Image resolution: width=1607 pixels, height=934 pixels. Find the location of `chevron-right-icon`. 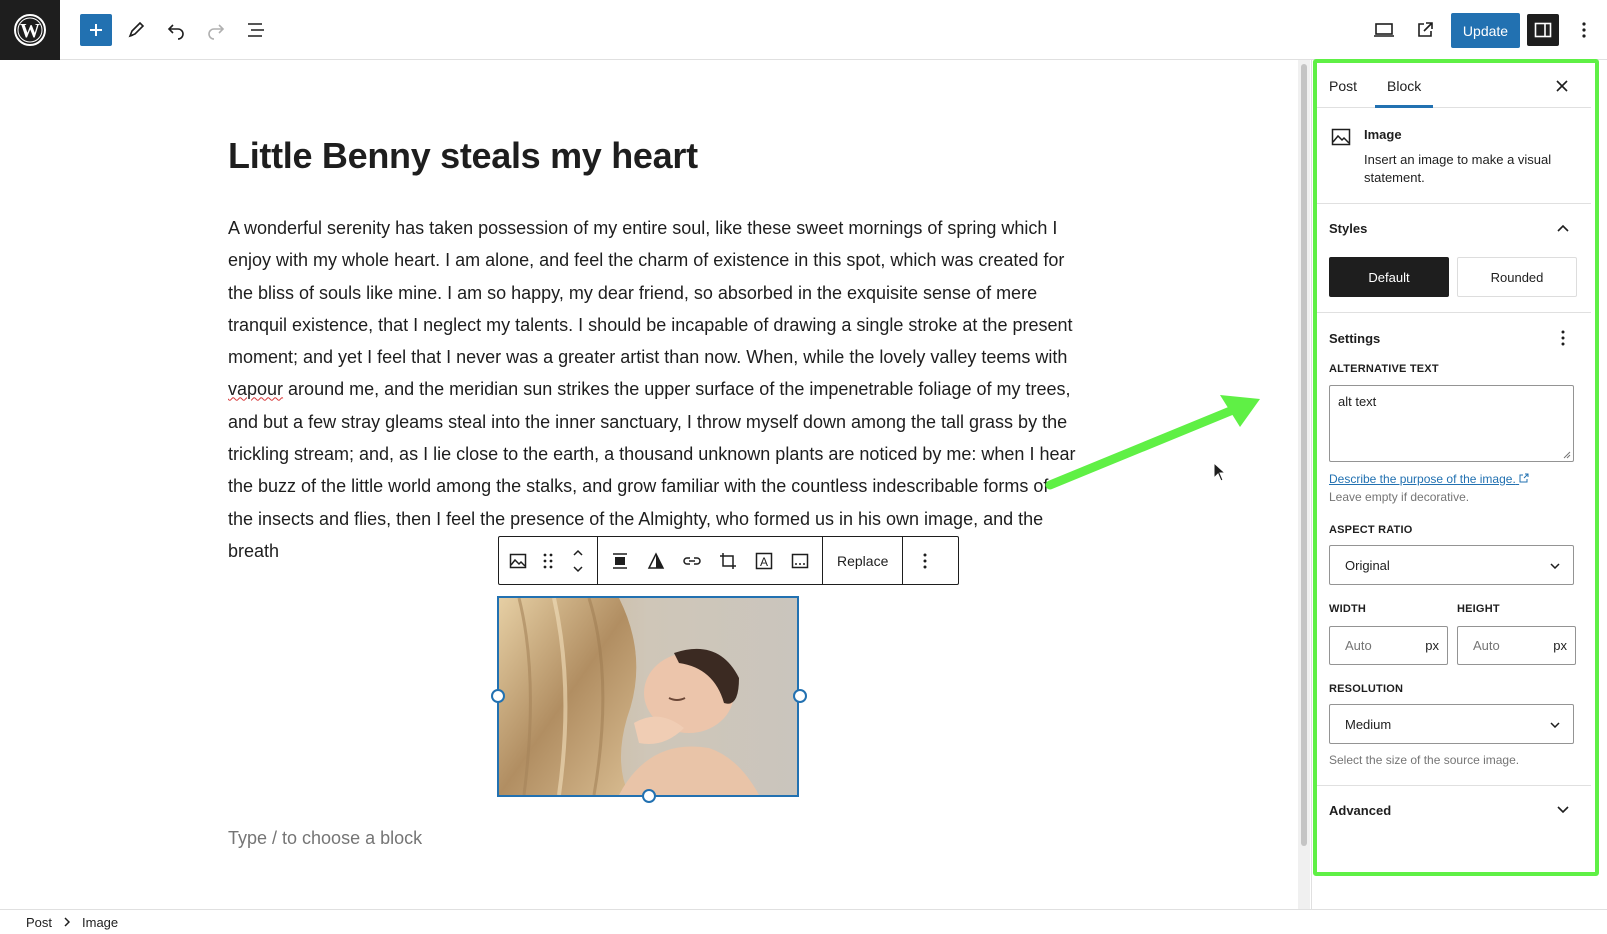

chevron-right-icon is located at coordinates (67, 922).